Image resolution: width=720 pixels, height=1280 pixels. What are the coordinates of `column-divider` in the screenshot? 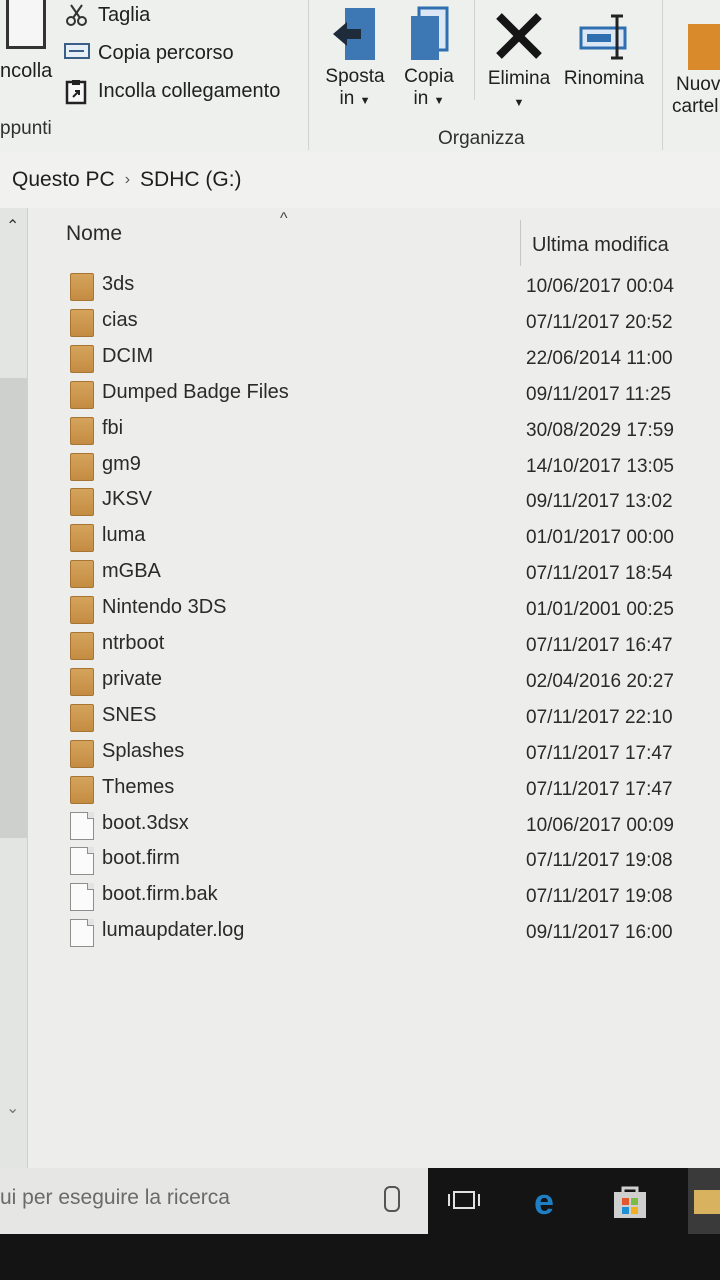 It's located at (520, 243).